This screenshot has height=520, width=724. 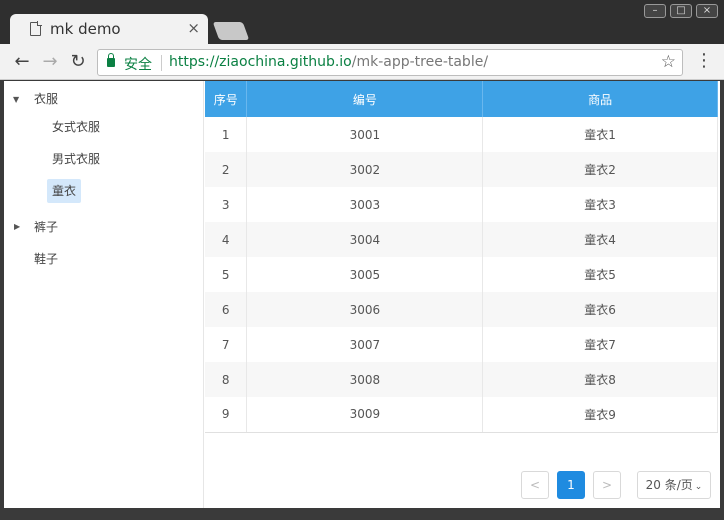 I want to click on cell-product: 童衣7, so click(x=600, y=344).